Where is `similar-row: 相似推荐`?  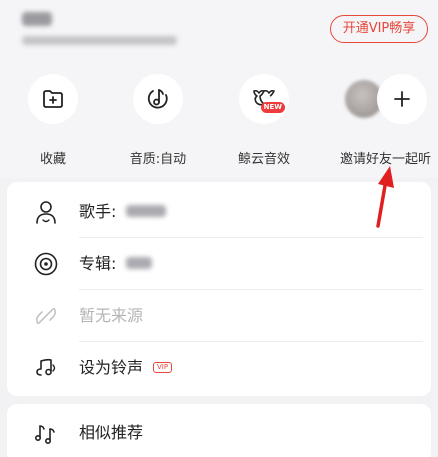
similar-row: 相似推荐 is located at coordinates (219, 432).